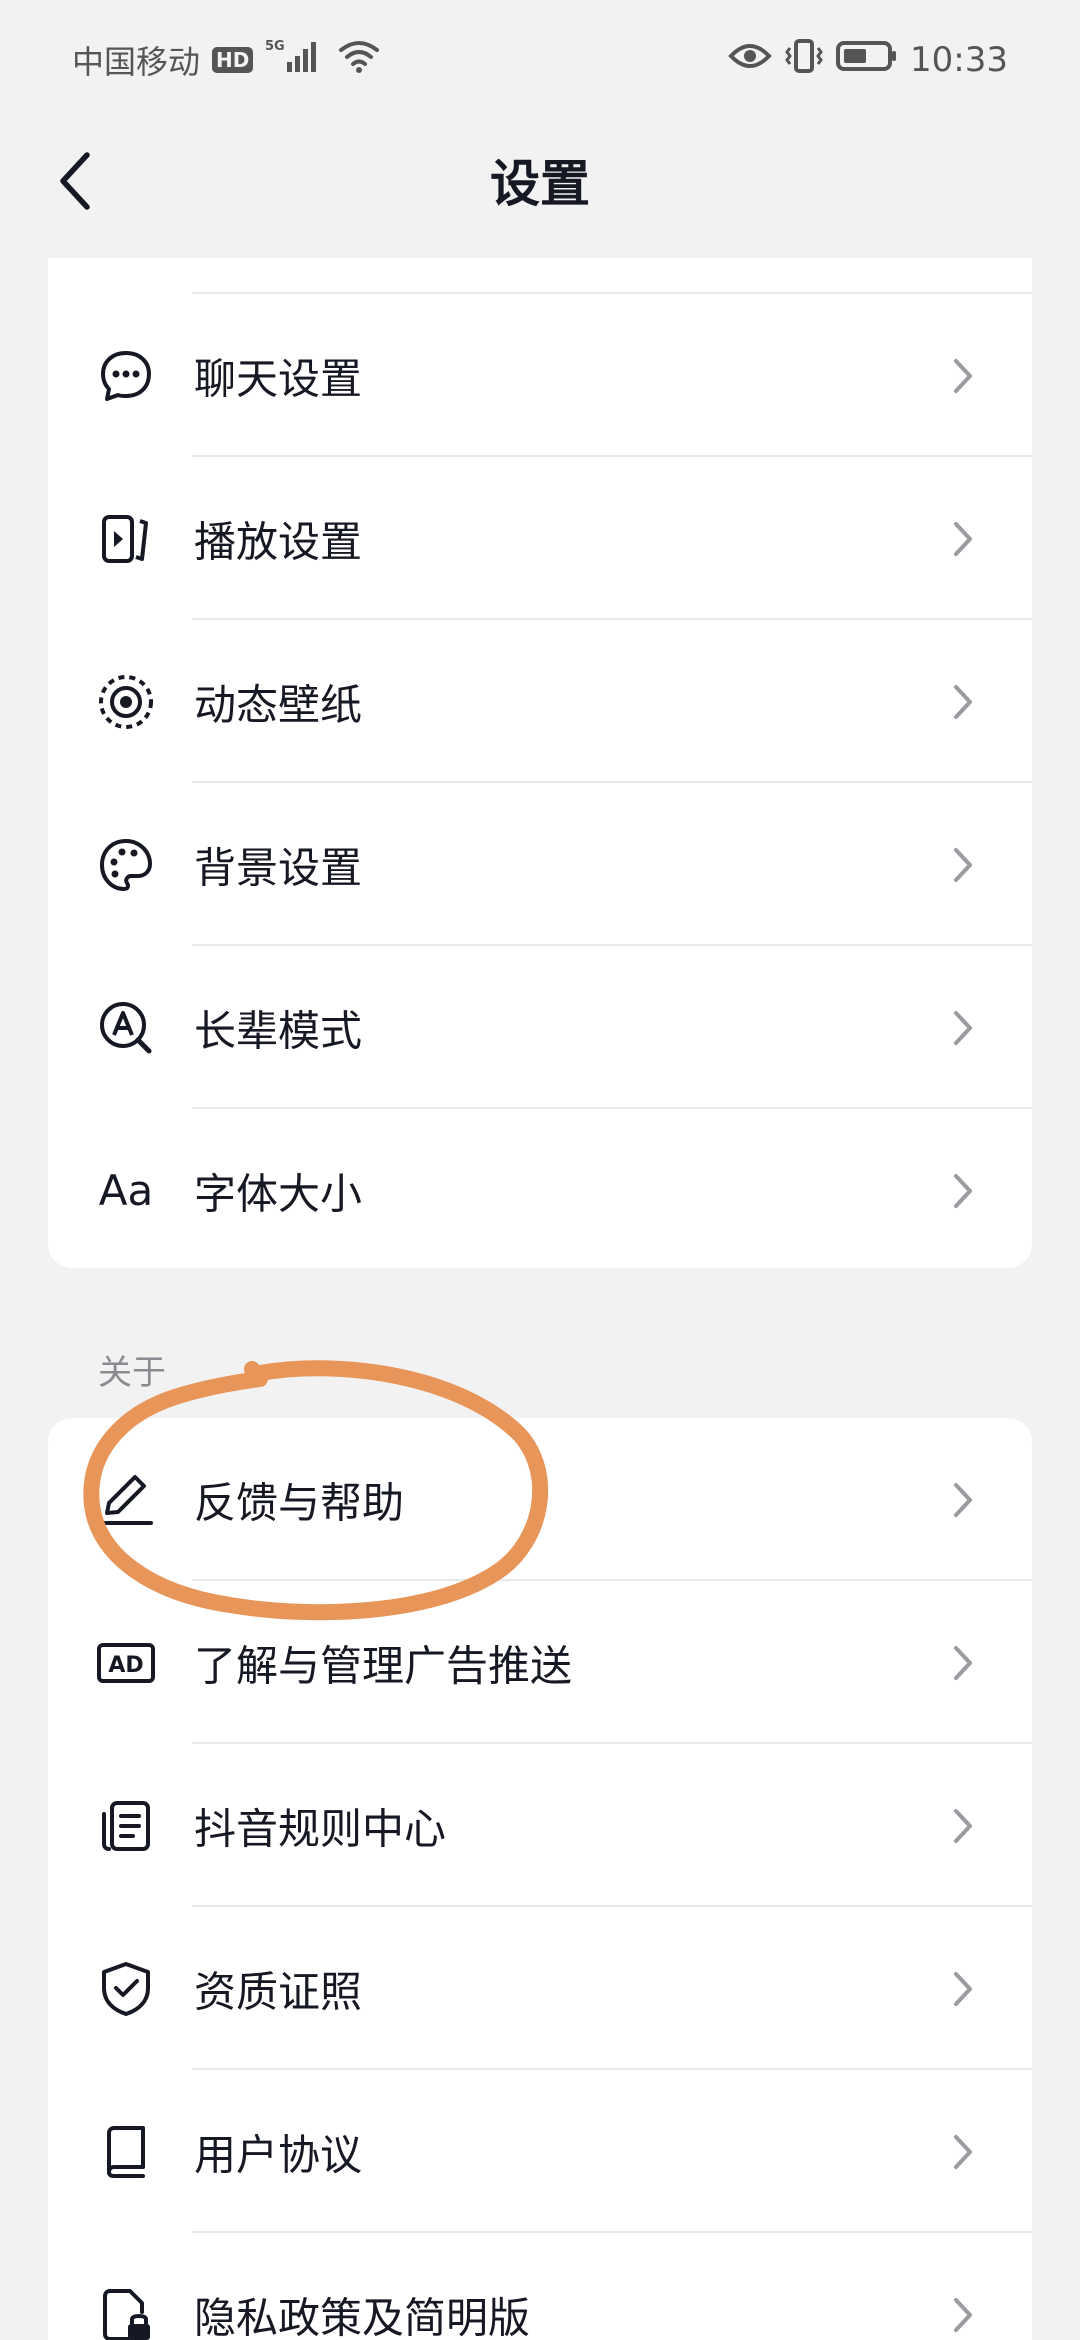 This screenshot has width=1080, height=2340. I want to click on vibrate-icon, so click(804, 60).